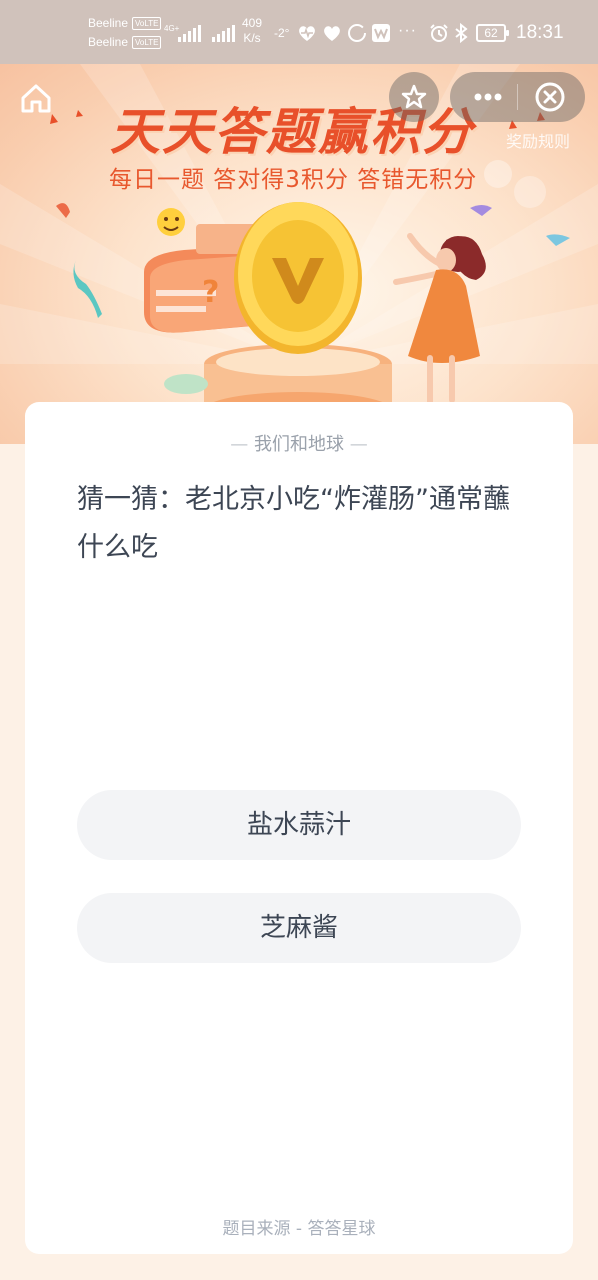  I want to click on question-category: — 我们和地球 —, so click(299, 443).